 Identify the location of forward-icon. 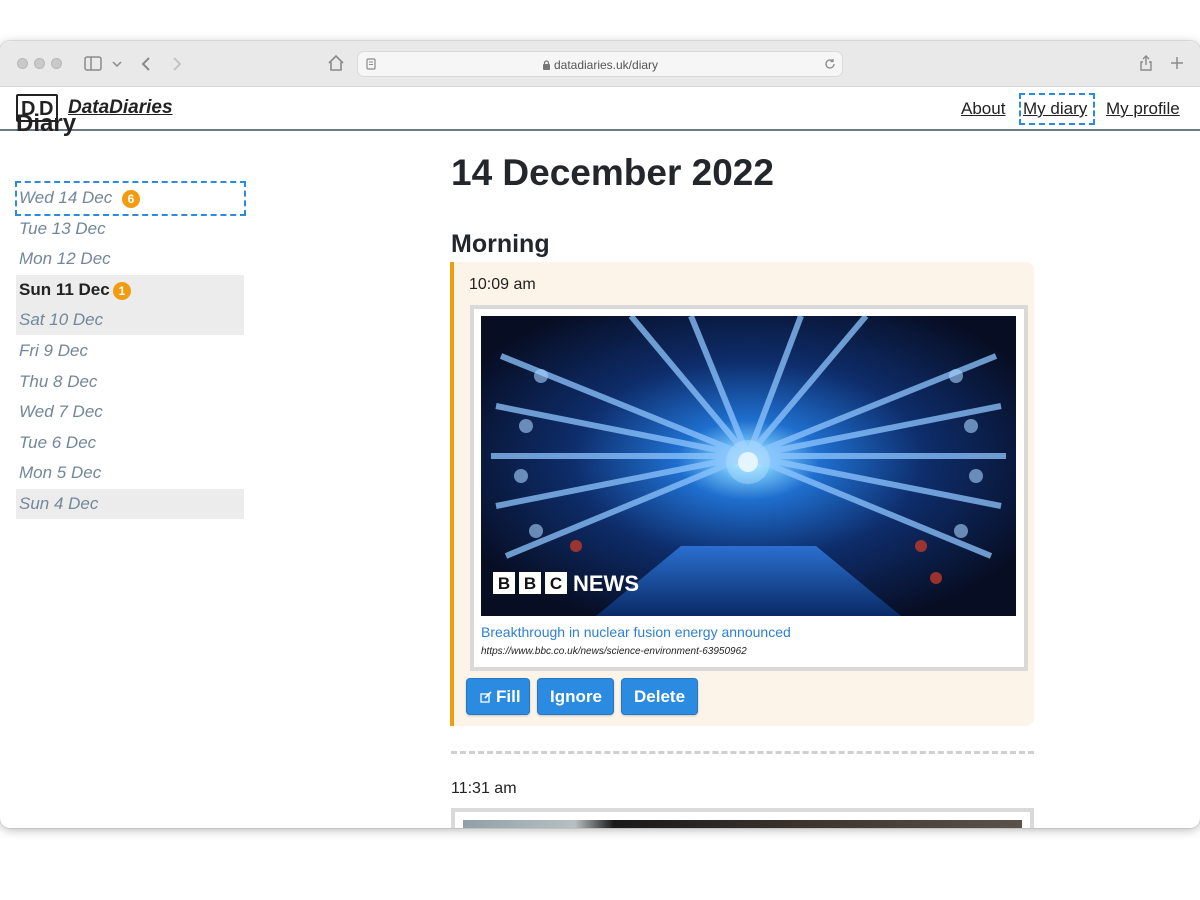
(177, 64).